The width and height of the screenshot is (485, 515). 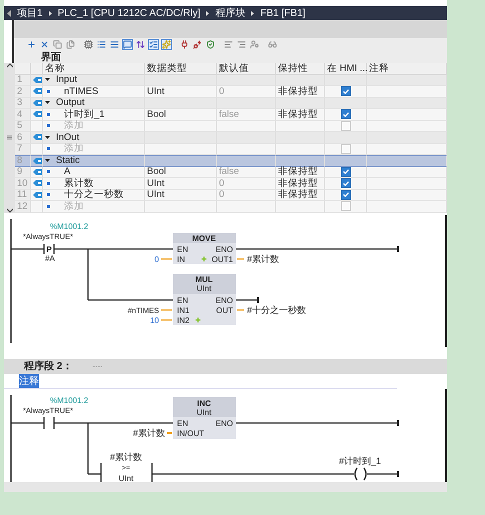 I want to click on move-block, so click(x=204, y=248).